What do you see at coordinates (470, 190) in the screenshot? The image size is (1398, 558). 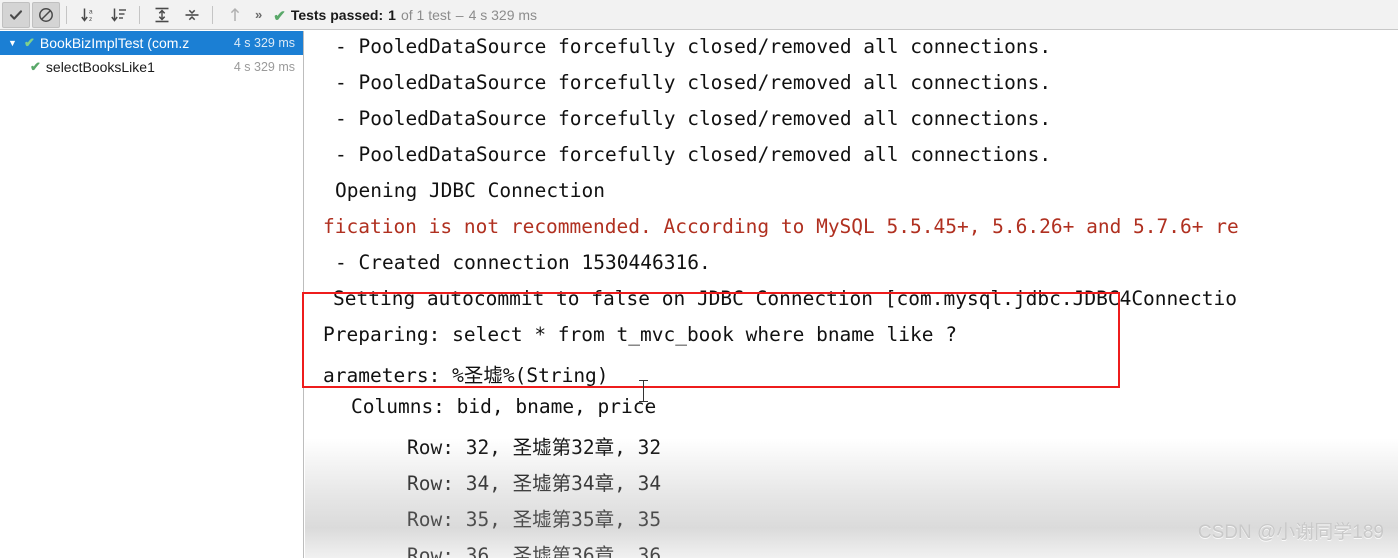 I see `console-line: Opening JDBC Connection` at bounding box center [470, 190].